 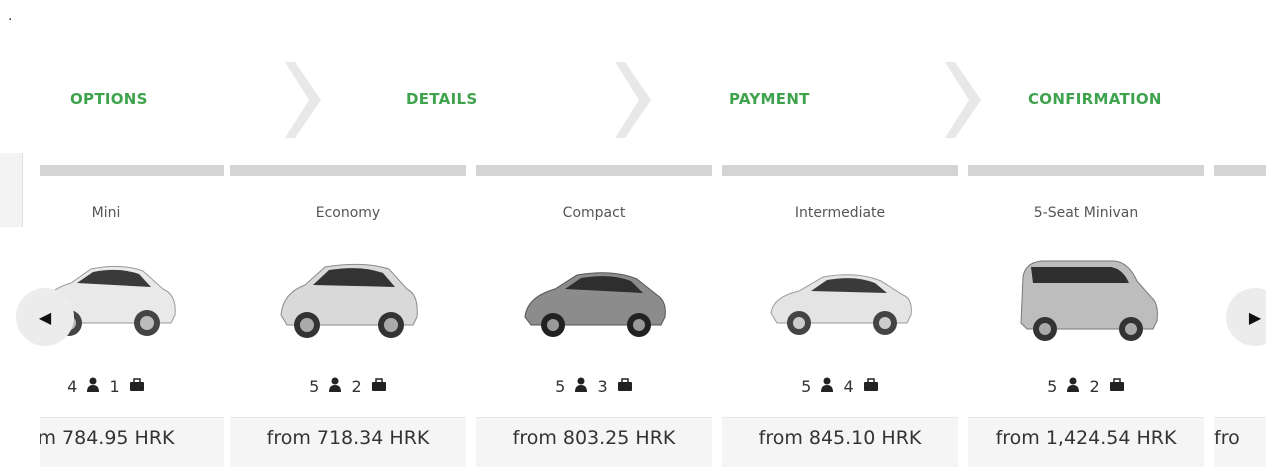 I want to click on car-category: Economy, so click(x=348, y=213).